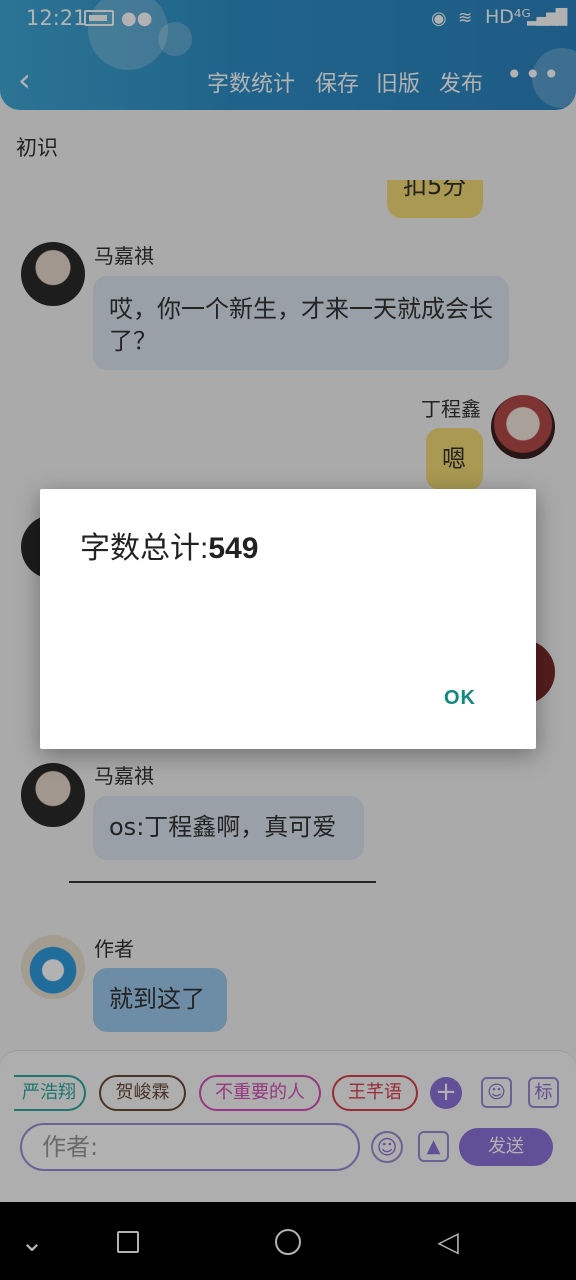 The height and width of the screenshot is (1280, 576). I want to click on dialog-message: 字数总计:549, so click(169, 545).